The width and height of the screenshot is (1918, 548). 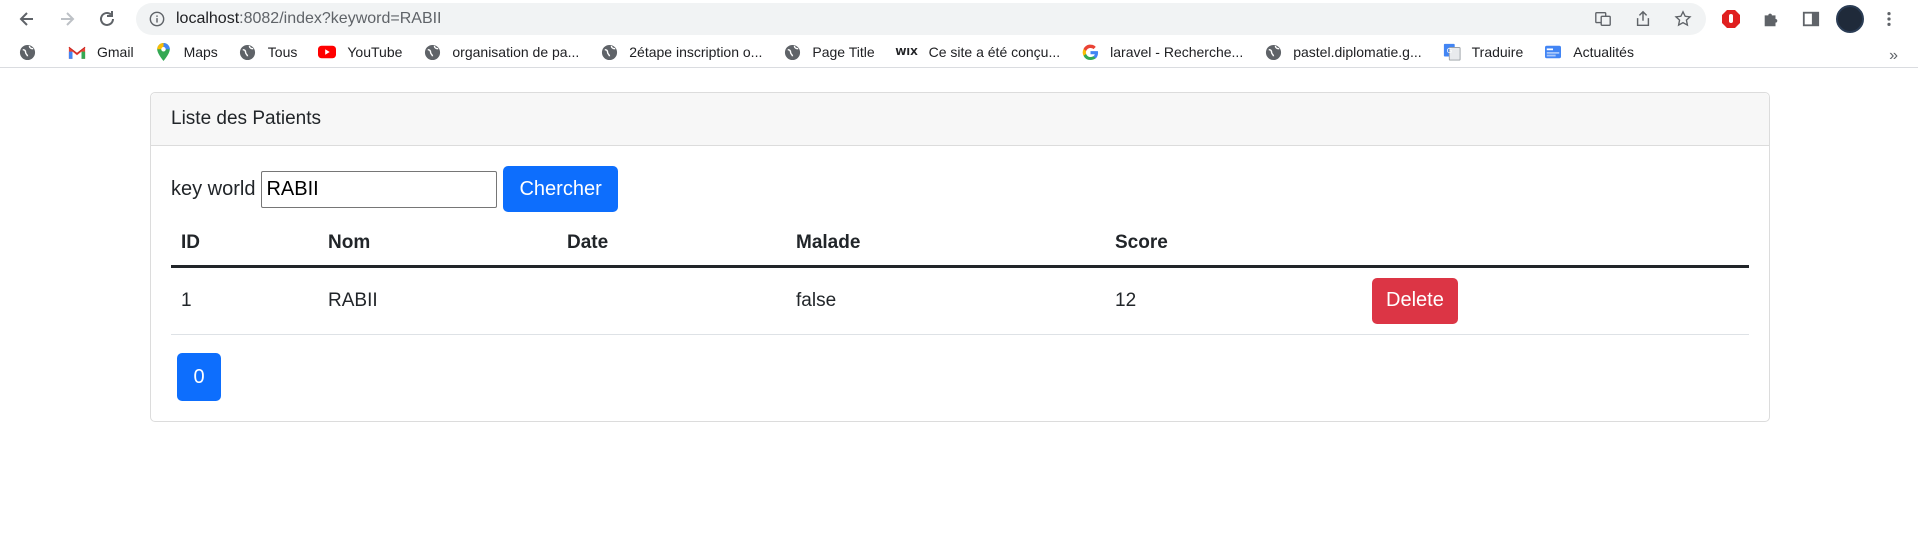 What do you see at coordinates (671, 244) in the screenshot?
I see `column-header-date: Date` at bounding box center [671, 244].